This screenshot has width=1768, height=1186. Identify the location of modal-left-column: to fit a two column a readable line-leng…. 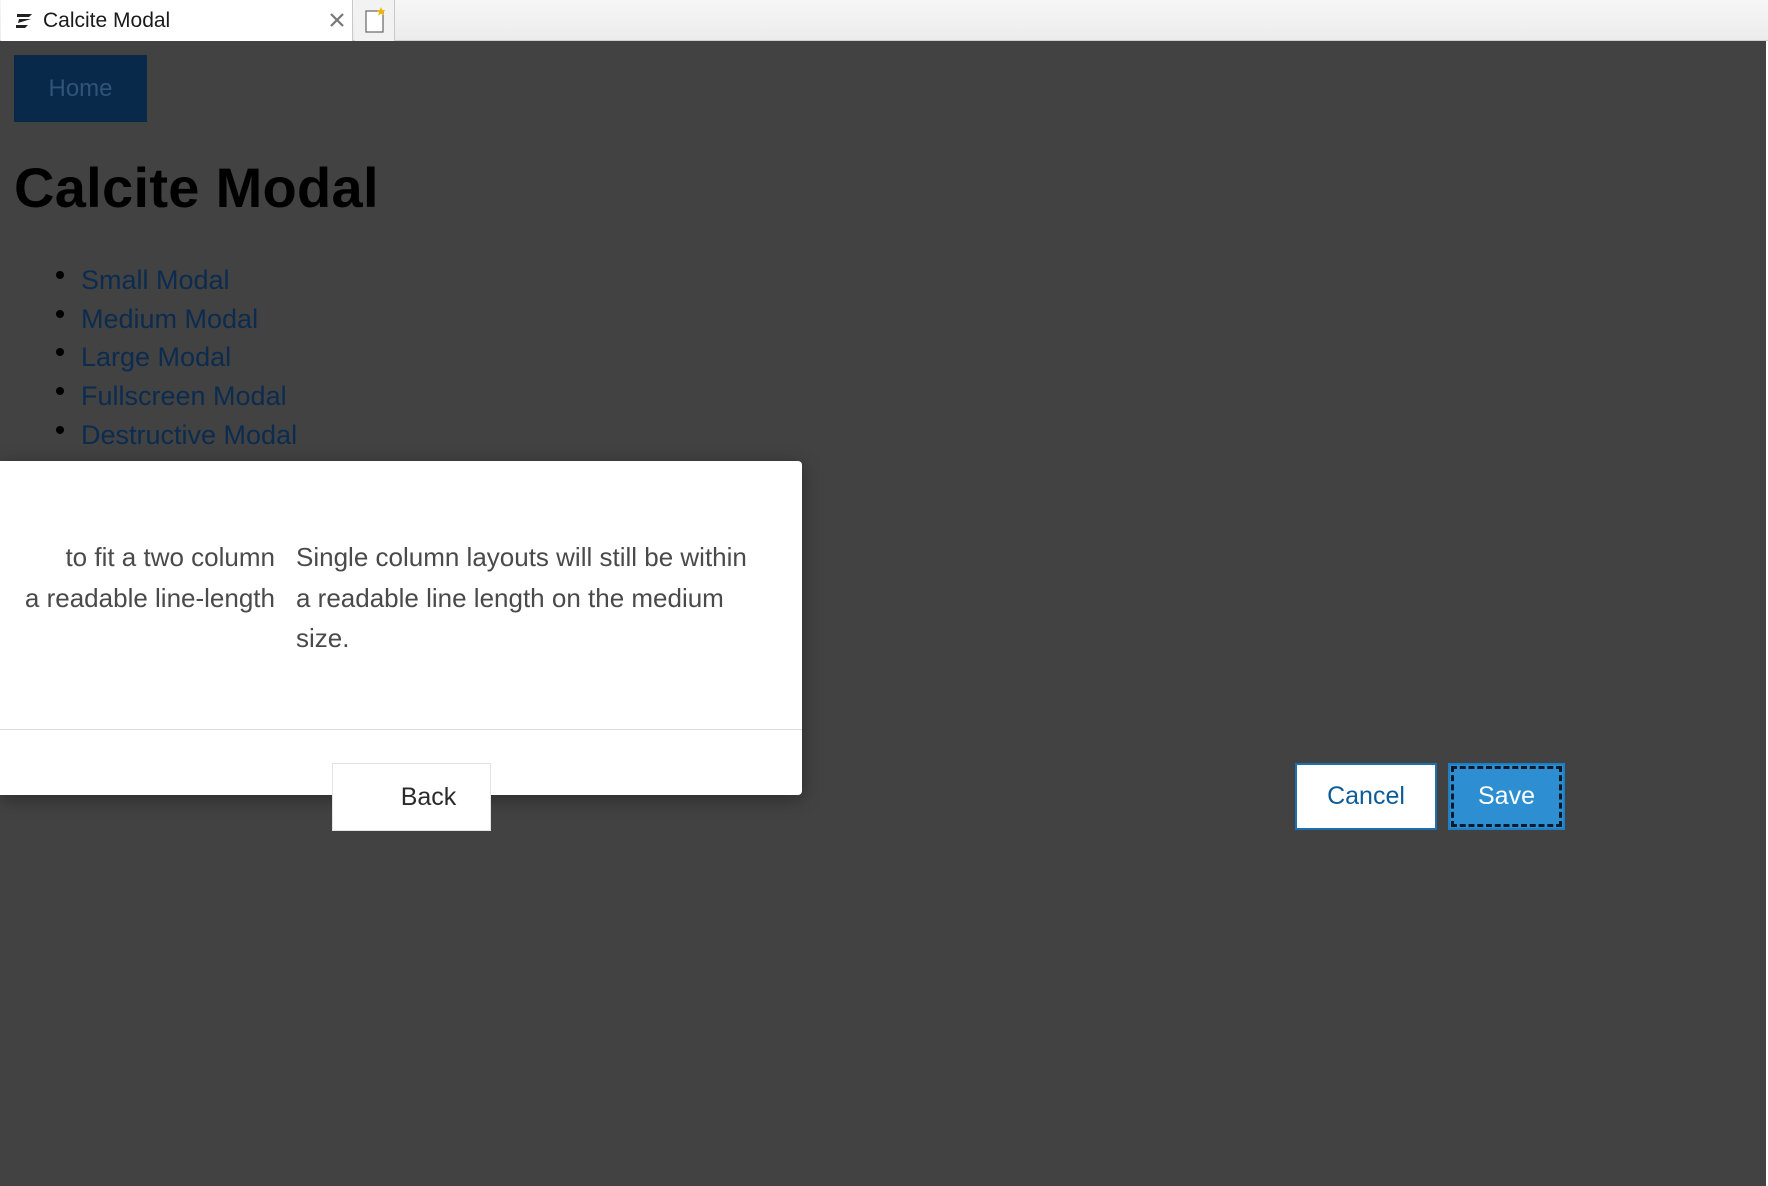
(137, 577).